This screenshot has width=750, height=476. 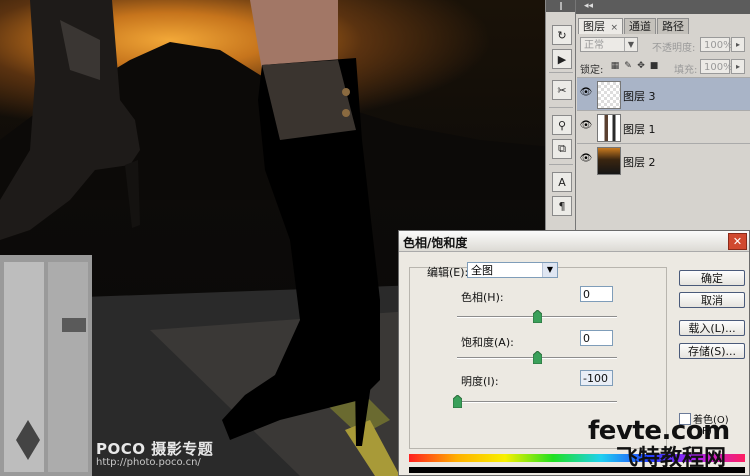 I want to click on character-icon: A, so click(x=562, y=182).